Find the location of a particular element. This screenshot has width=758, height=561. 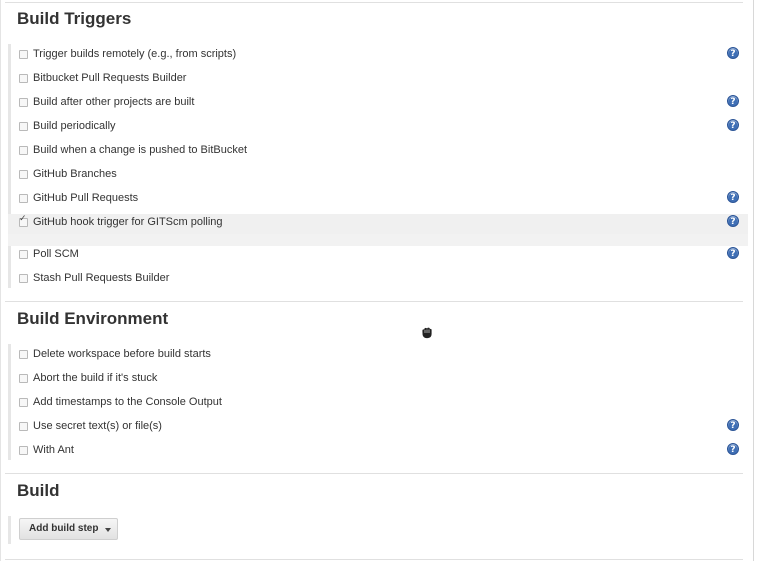

checkbox-periodically is located at coordinates (23, 126).